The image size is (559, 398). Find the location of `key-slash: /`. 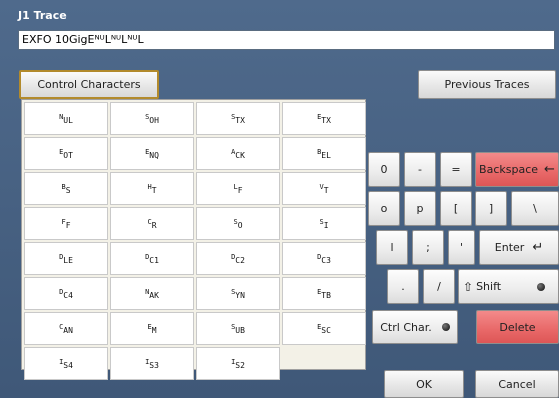

key-slash: / is located at coordinates (439, 286).